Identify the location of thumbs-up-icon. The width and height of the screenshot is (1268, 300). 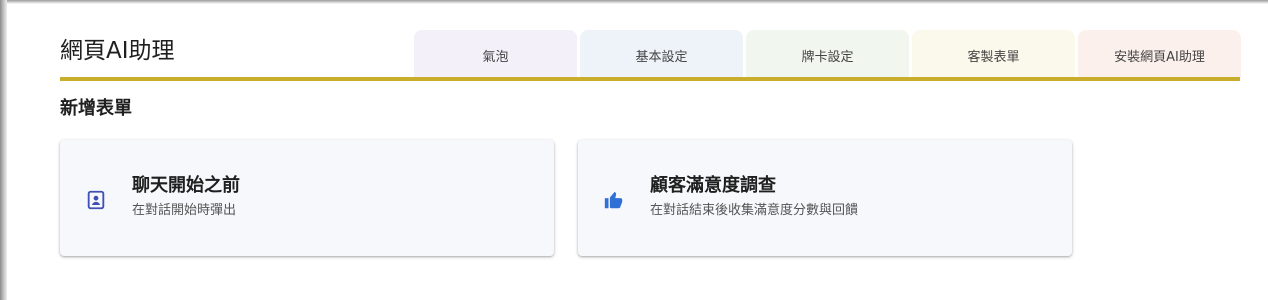
(614, 200).